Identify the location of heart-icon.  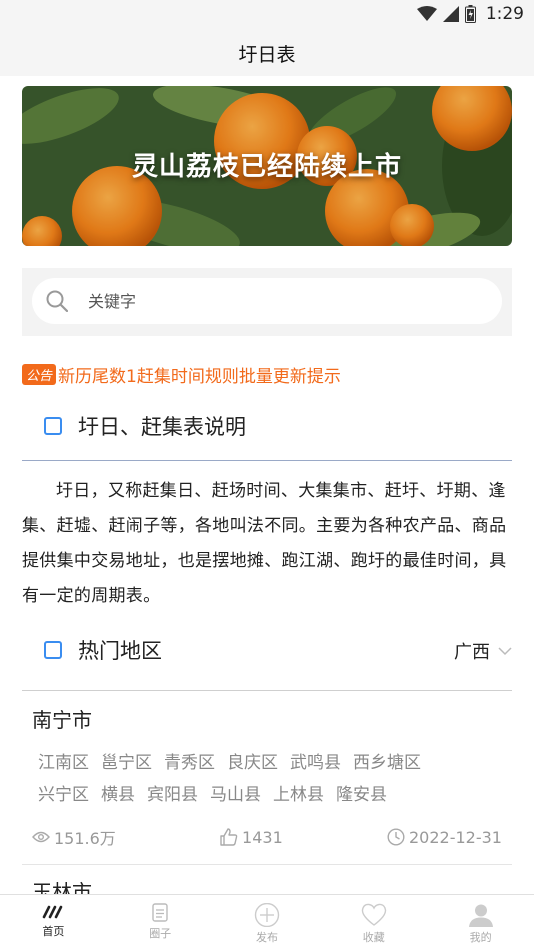
(373, 914).